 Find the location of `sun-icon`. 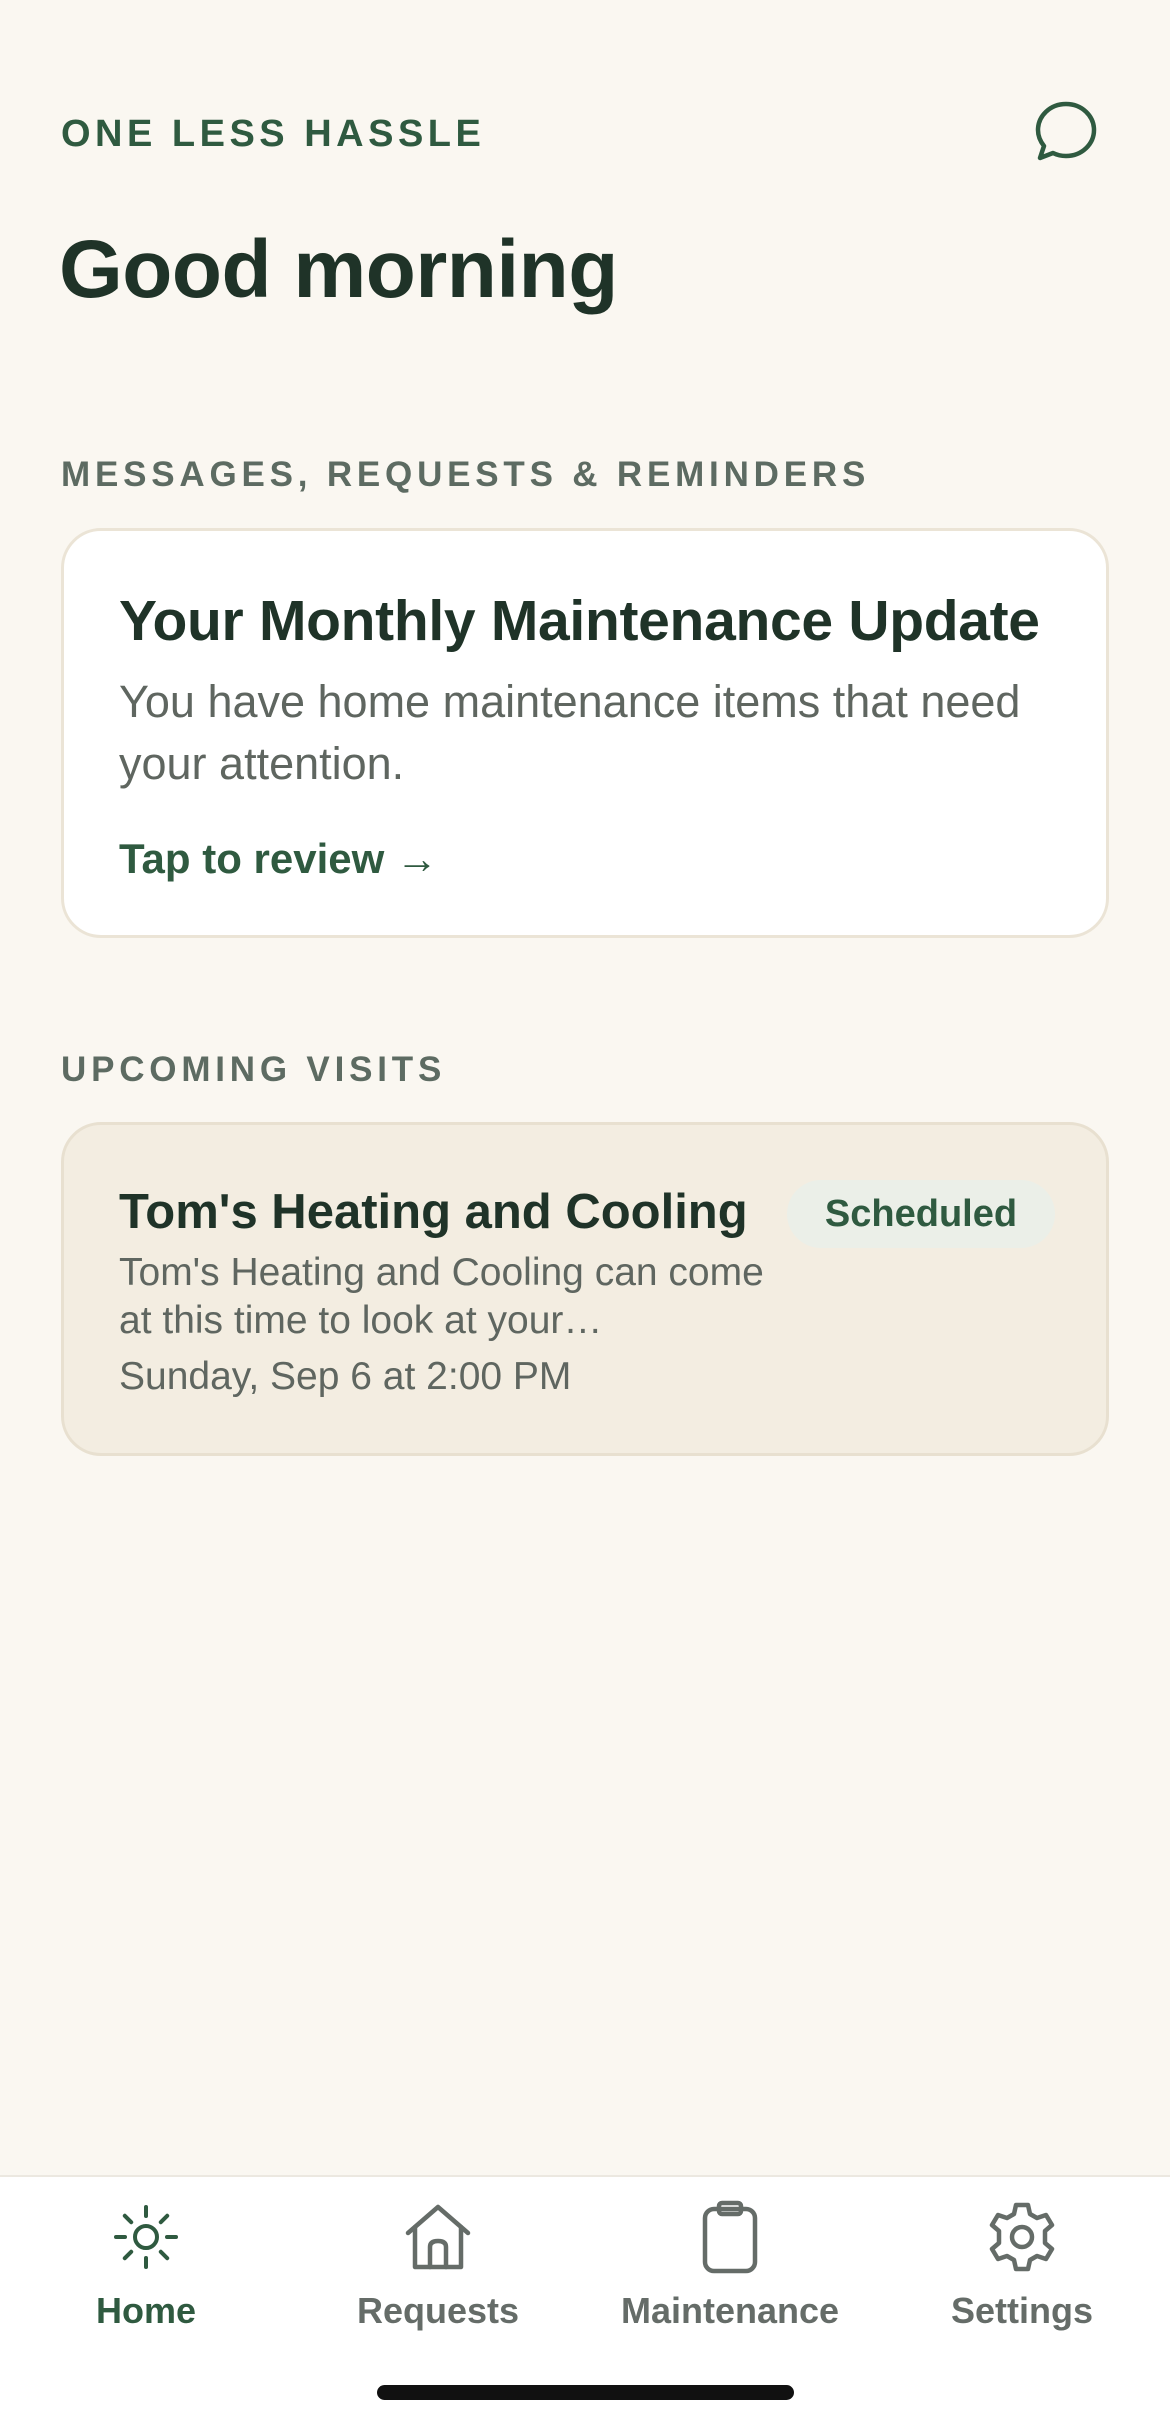

sun-icon is located at coordinates (146, 2237).